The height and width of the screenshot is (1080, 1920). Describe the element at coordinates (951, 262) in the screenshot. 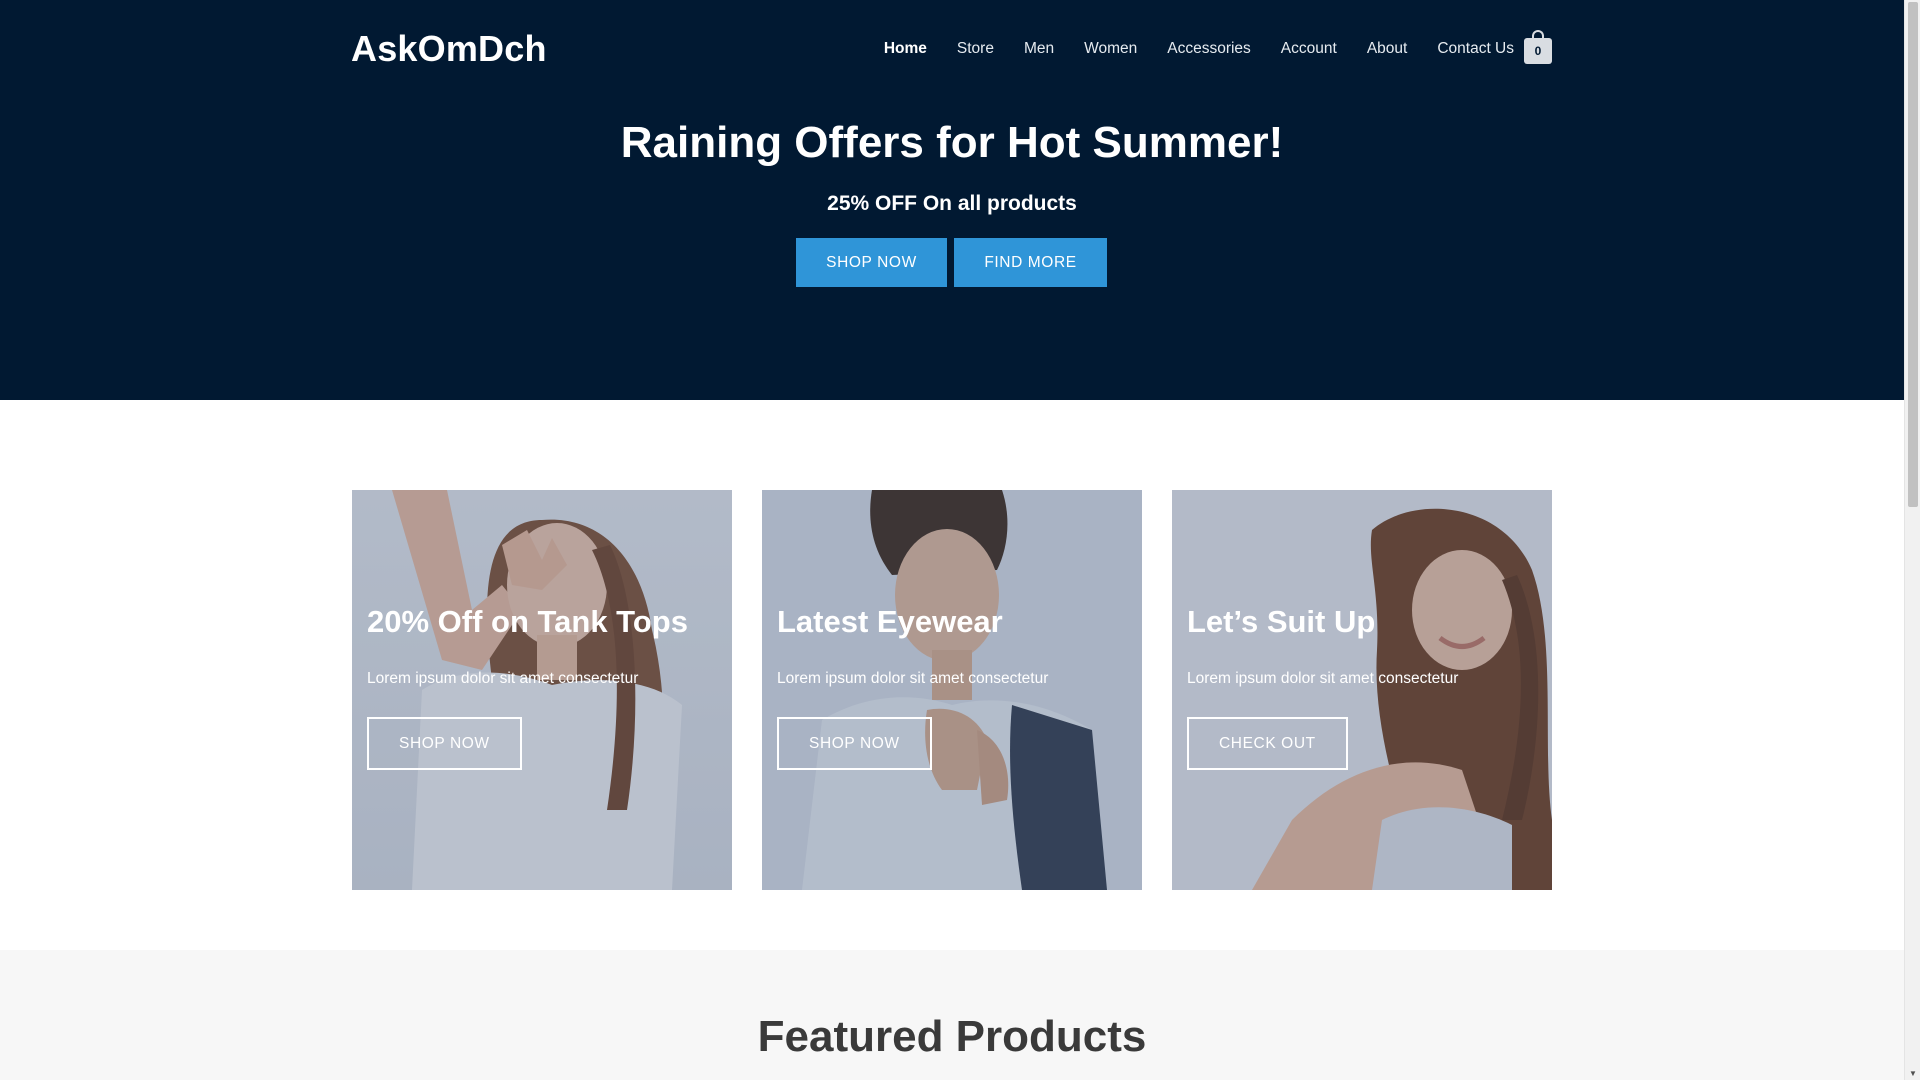

I see `hero-button-group: SHOP NOW FIND MORE` at that location.